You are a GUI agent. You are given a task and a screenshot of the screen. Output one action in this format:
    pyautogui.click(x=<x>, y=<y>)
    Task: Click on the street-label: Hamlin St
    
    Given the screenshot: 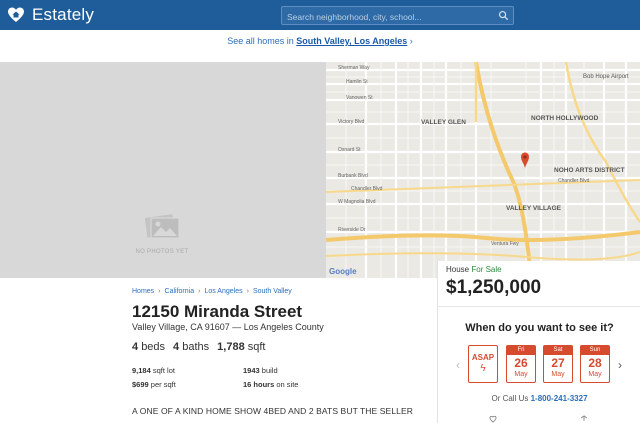 What is the action you would take?
    pyautogui.click(x=357, y=82)
    